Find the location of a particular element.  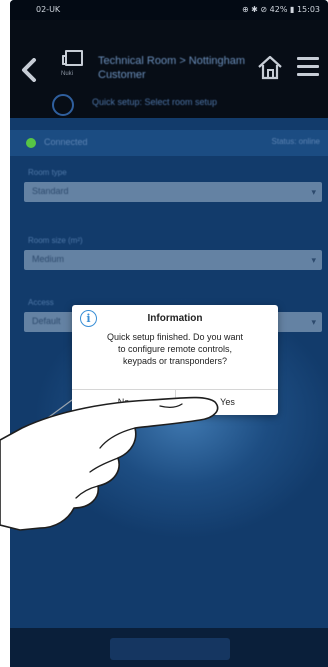

device-icon is located at coordinates (72, 58).